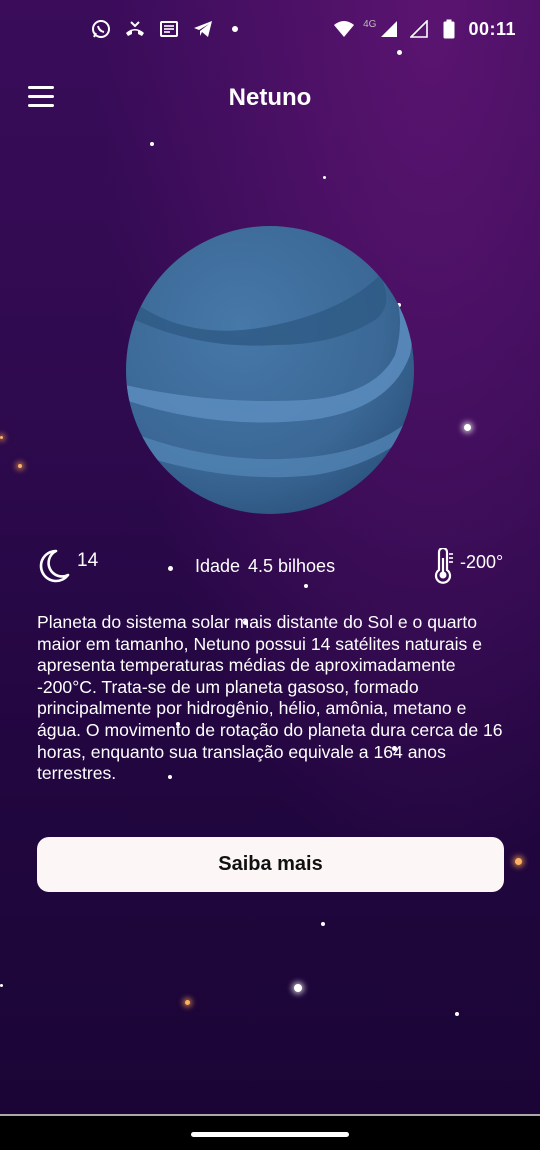  I want to click on news-icon, so click(169, 29).